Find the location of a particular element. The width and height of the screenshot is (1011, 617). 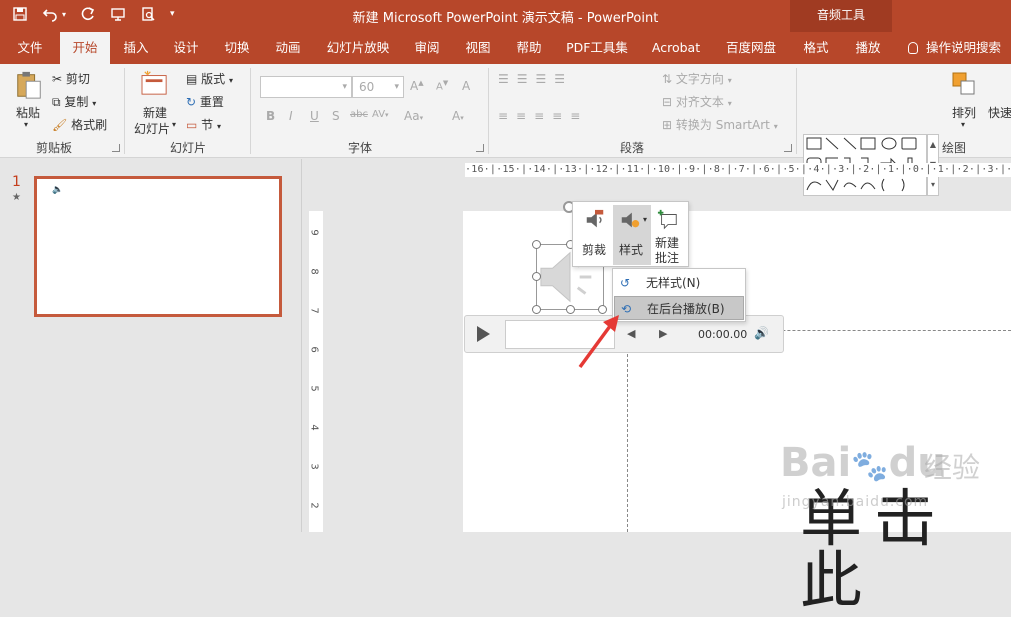

print-preview-icon is located at coordinates (148, 14).